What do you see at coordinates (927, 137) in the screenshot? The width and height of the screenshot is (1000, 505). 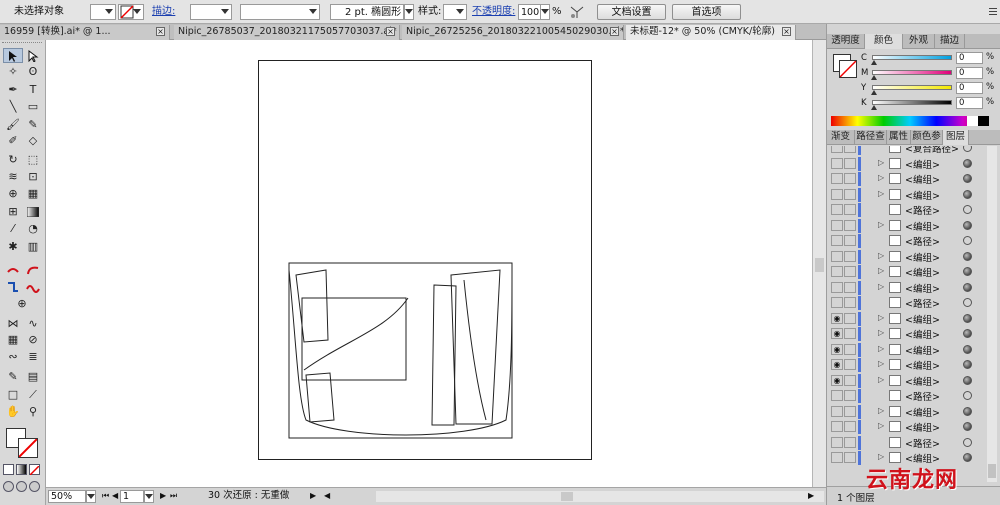 I see `tab-color-guide: 颜色参` at bounding box center [927, 137].